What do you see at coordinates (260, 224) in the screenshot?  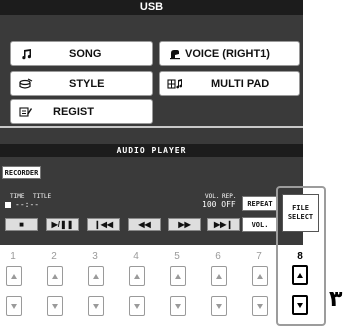 I see `vol-button: VOL.` at bounding box center [260, 224].